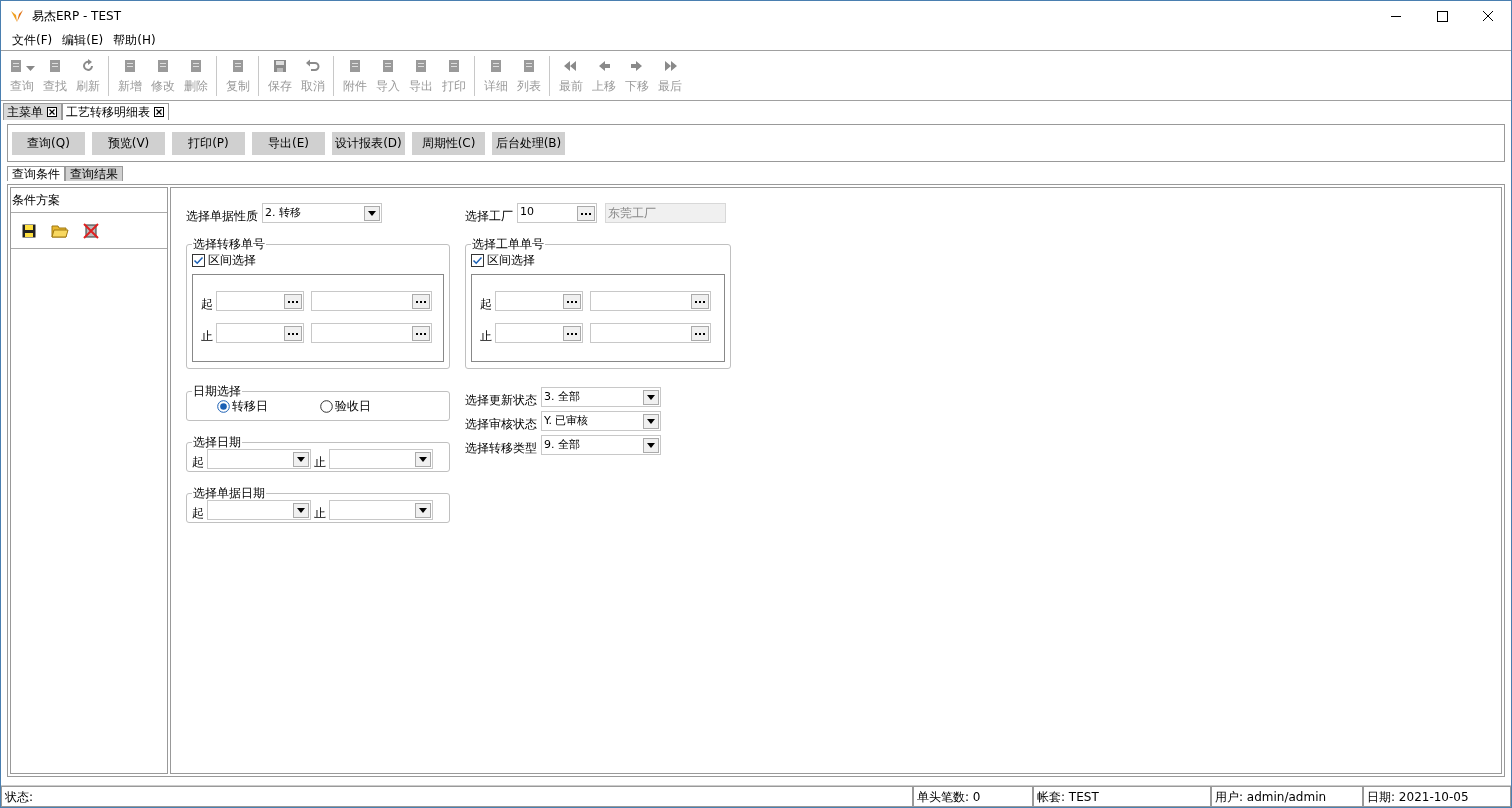 The image size is (1512, 808). I want to click on field-label: 选择审核状态, so click(501, 424).